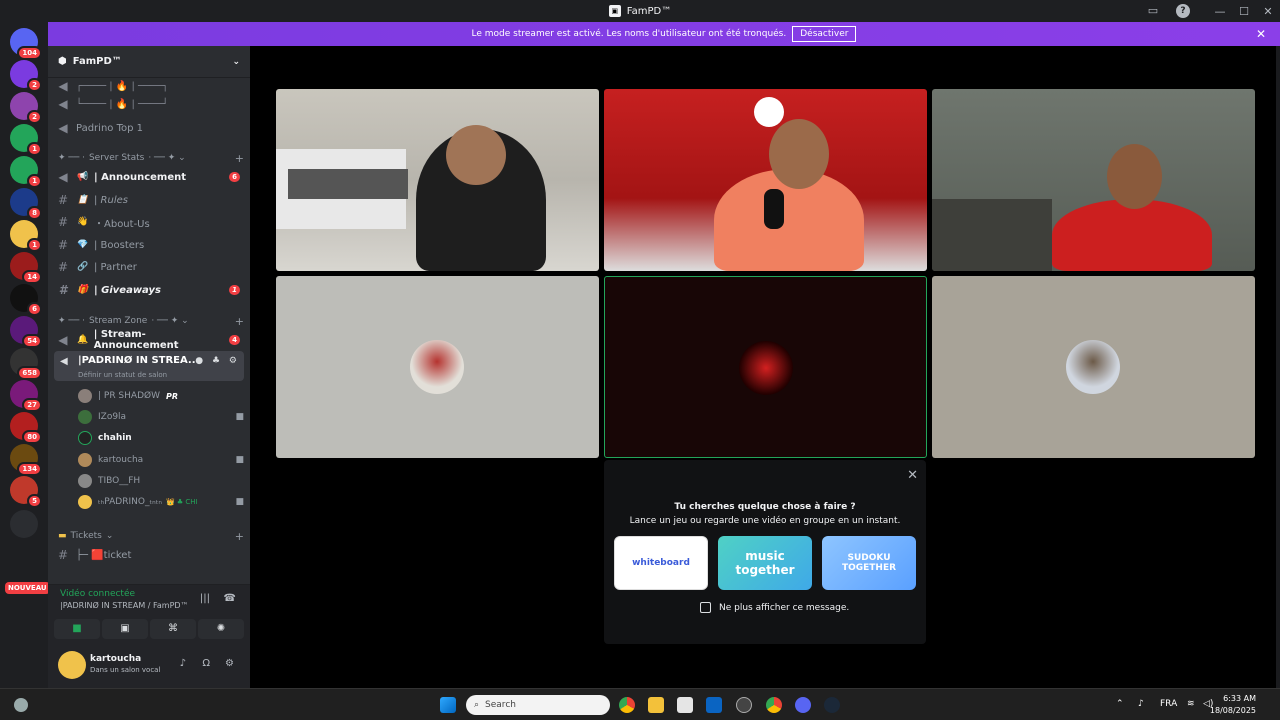 The width and height of the screenshot is (1280, 720). What do you see at coordinates (26, 300) in the screenshot?
I see `guild-icon: 6` at bounding box center [26, 300].